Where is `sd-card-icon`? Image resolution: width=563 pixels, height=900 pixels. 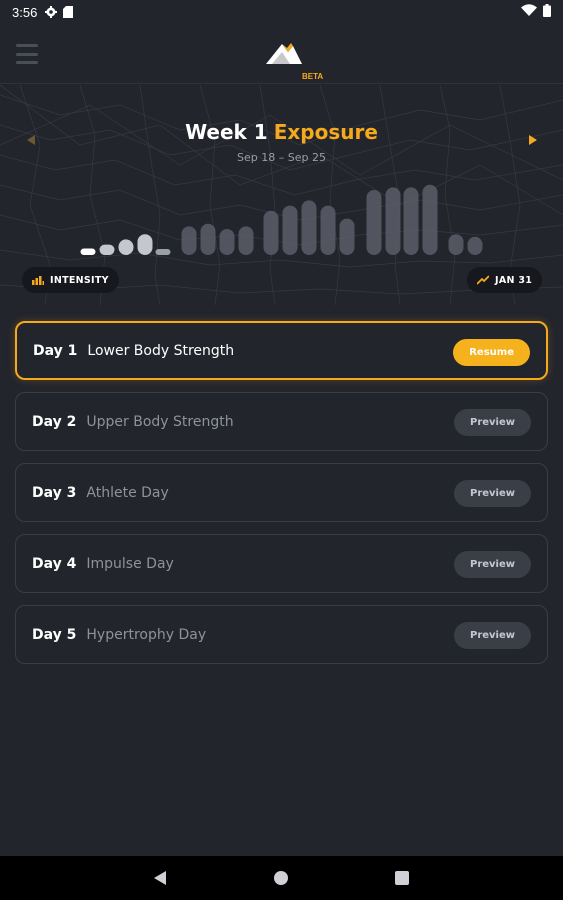 sd-card-icon is located at coordinates (68, 12).